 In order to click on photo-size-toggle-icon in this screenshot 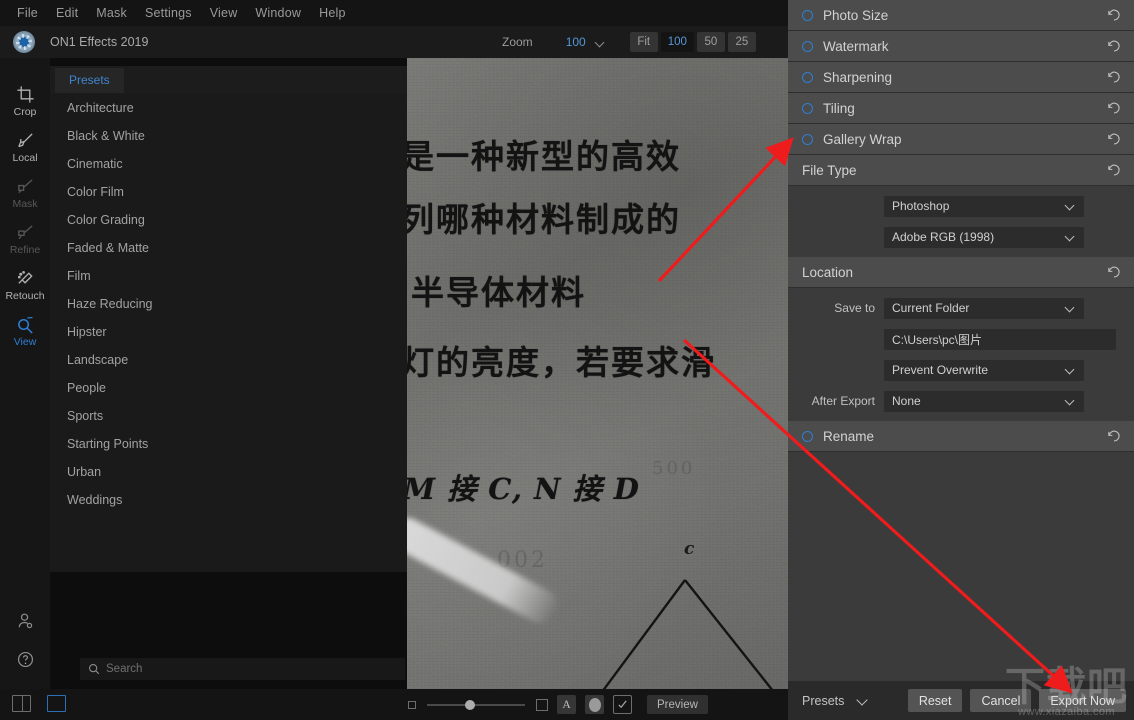, I will do `click(807, 15)`.